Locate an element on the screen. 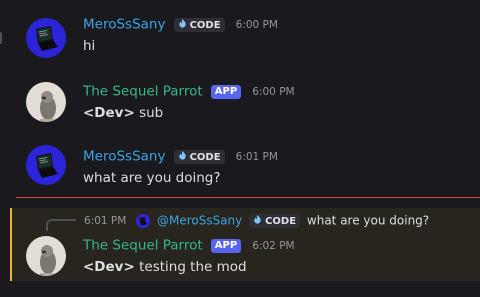  reply-timestamp: 6:01 PM is located at coordinates (105, 220).